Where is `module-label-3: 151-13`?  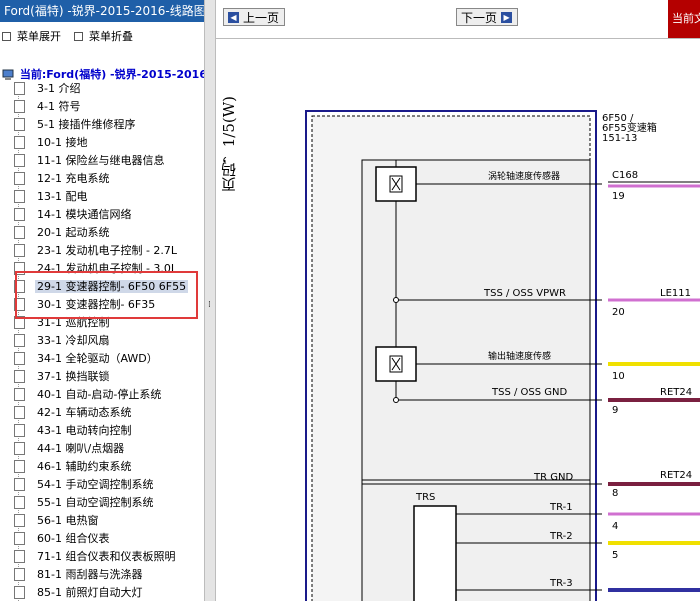
module-label-3: 151-13 is located at coordinates (619, 138).